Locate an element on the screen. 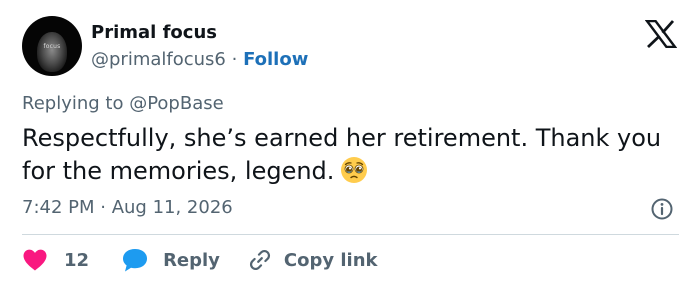 The height and width of the screenshot is (287, 700). heart-icon is located at coordinates (35, 260).